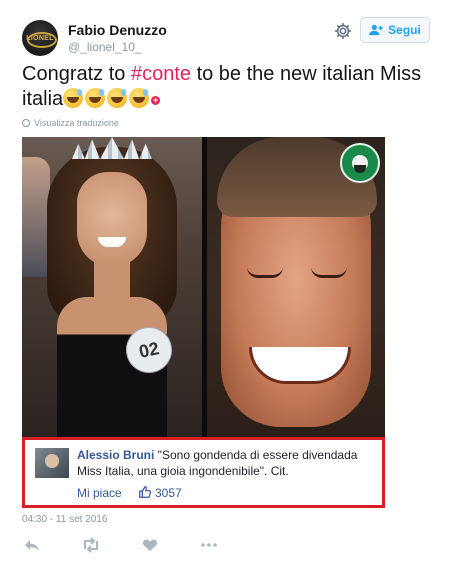 The width and height of the screenshot is (454, 570). I want to click on background-person, so click(36, 217).